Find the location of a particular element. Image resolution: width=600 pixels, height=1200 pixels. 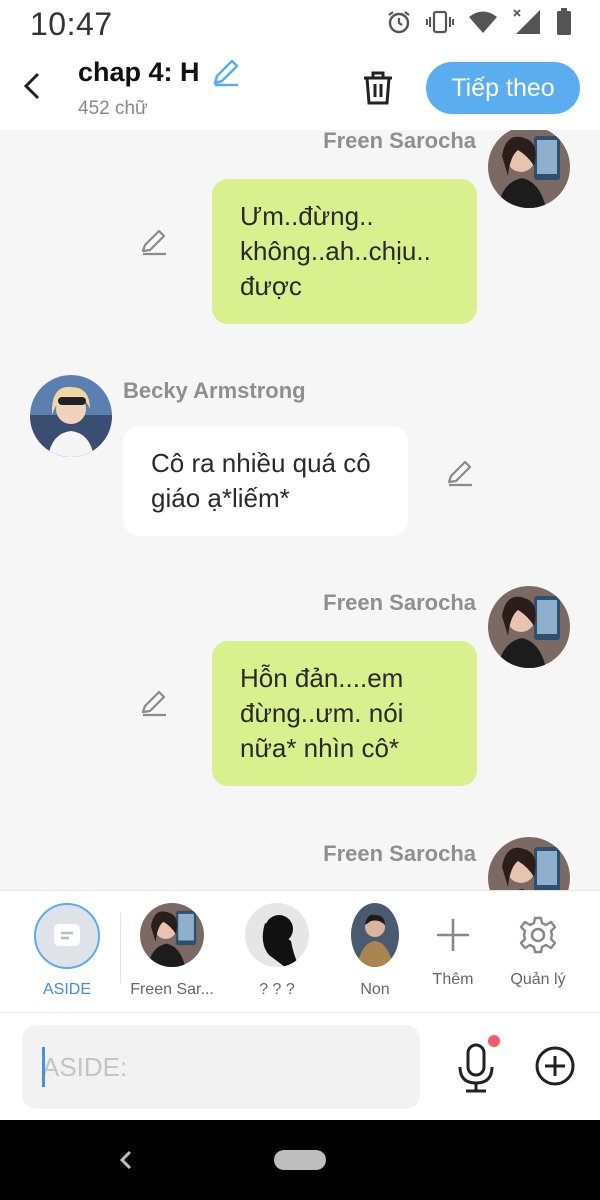

plus-icon is located at coordinates (453, 935).